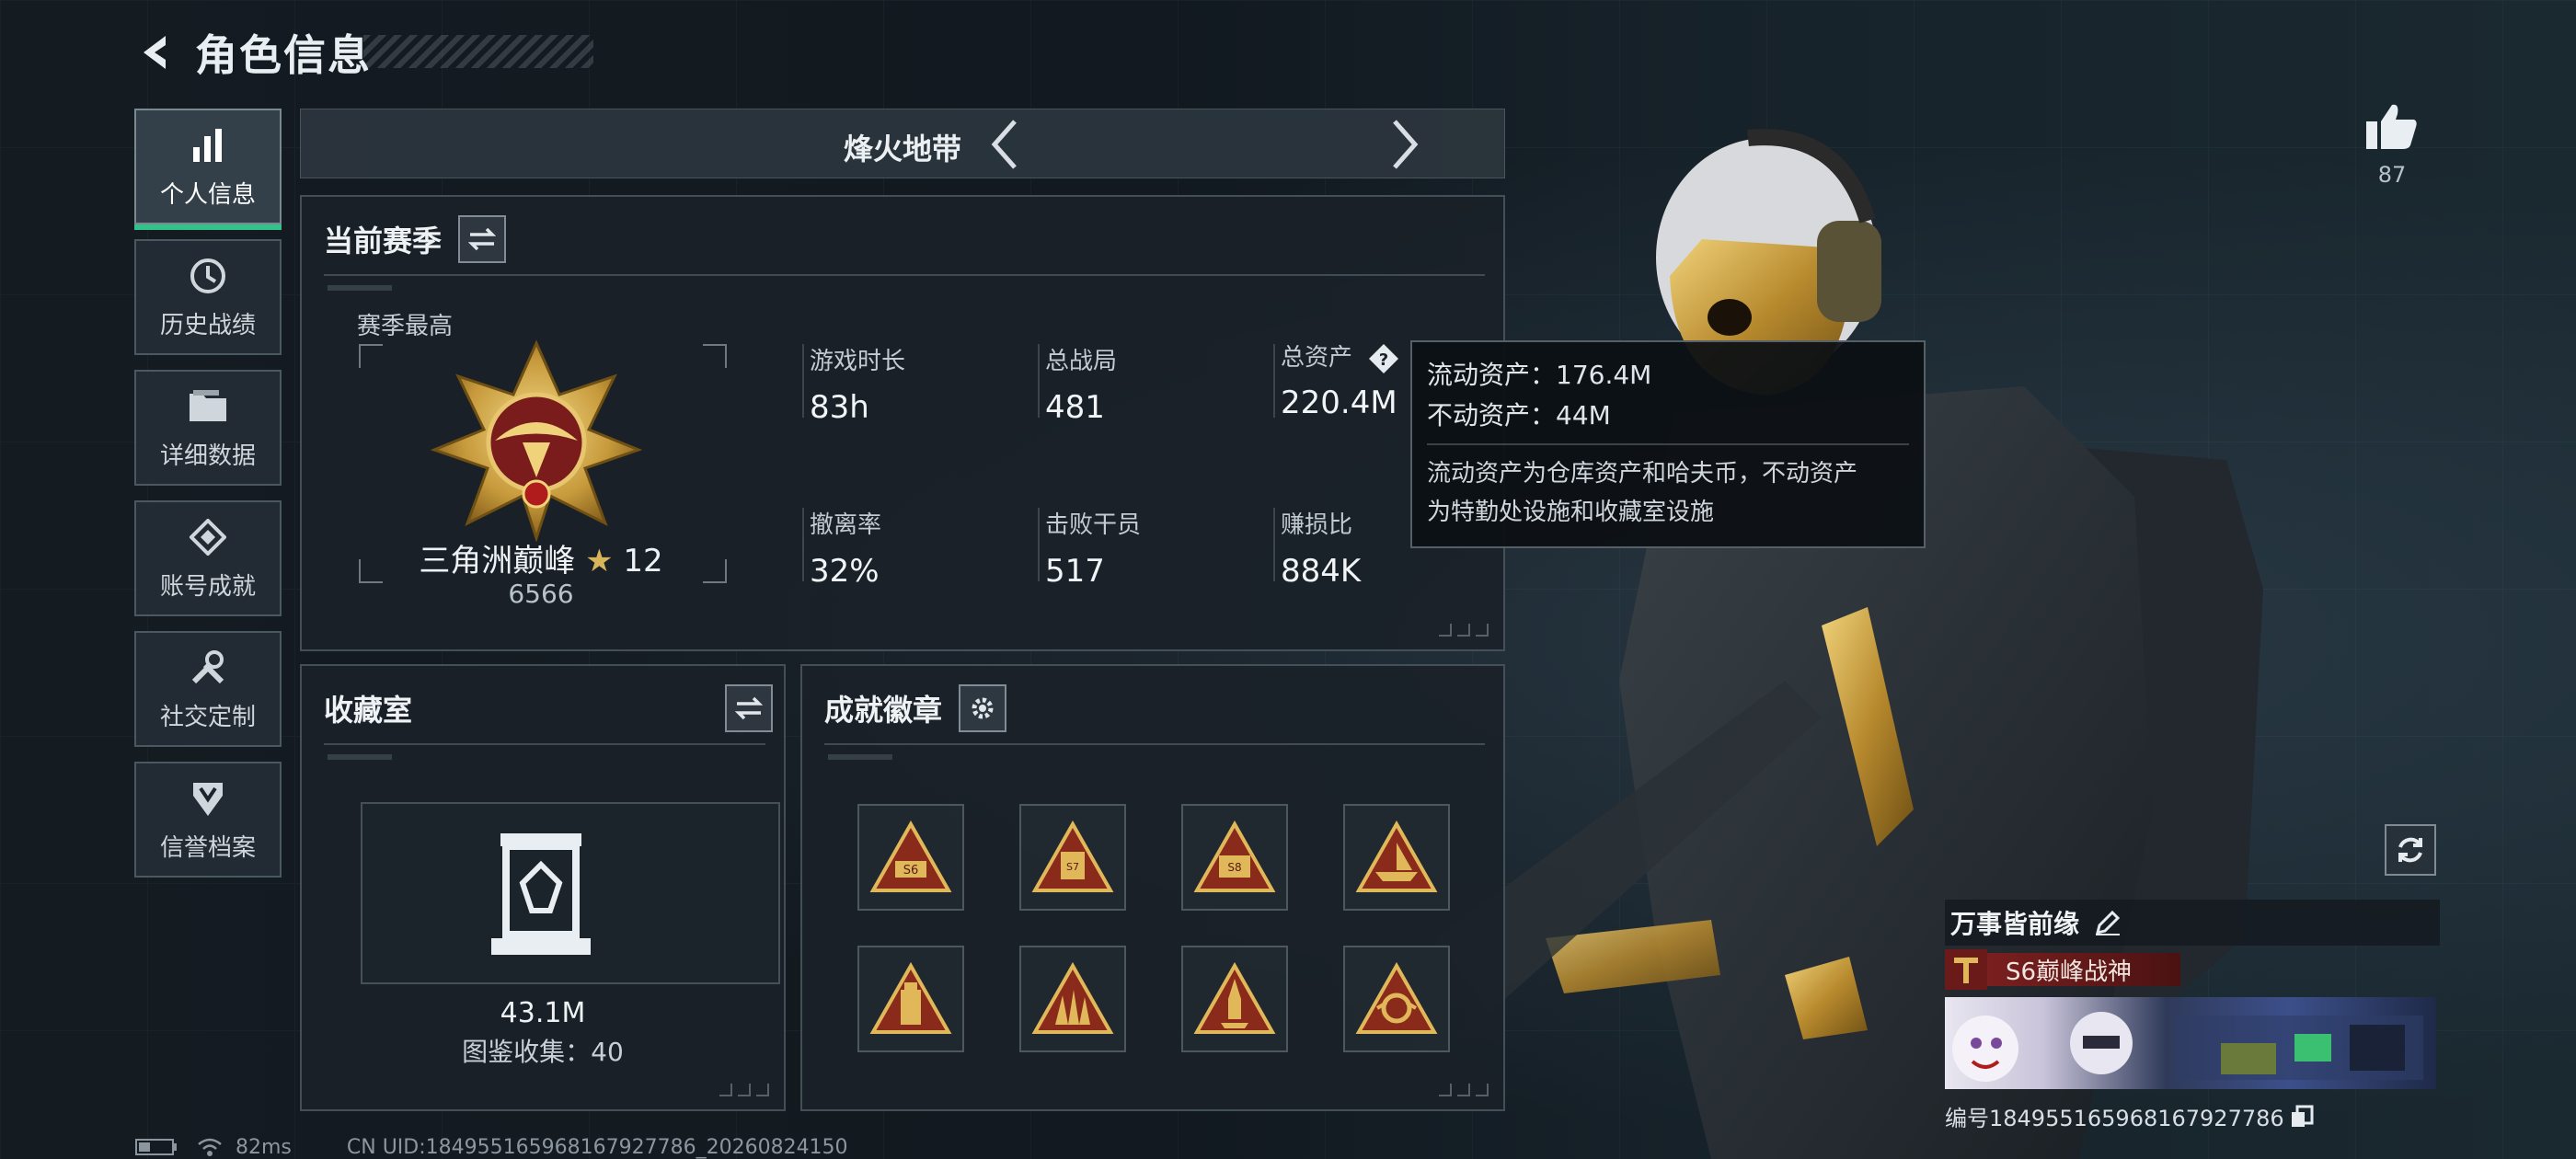  I want to click on panel-divider, so click(904, 275).